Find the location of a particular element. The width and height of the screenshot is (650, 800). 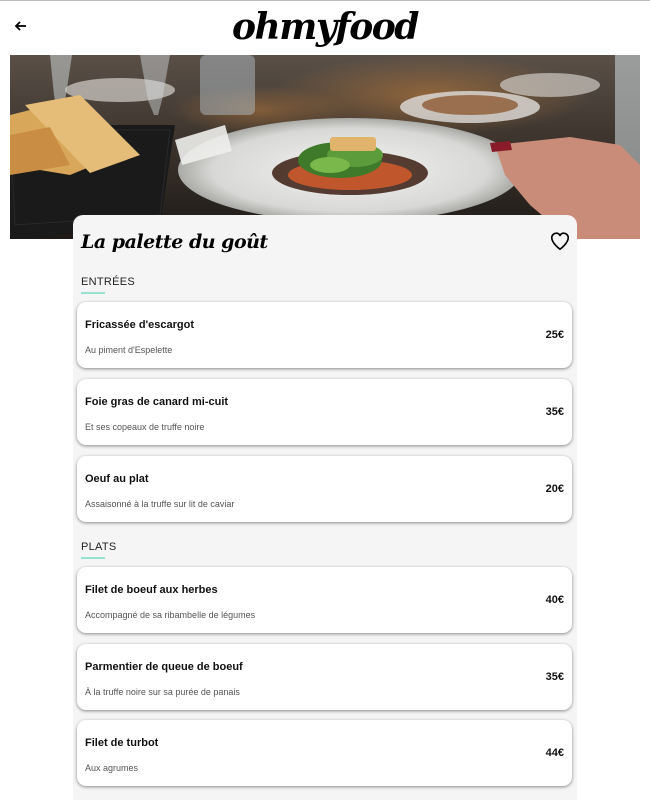

dish-card: Filet de turbot Aux agrumes 44€ is located at coordinates (324, 753).